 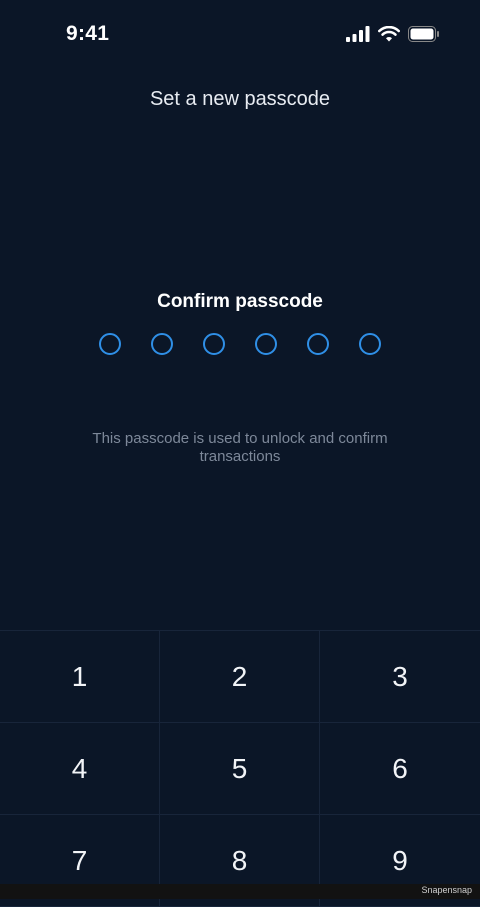 What do you see at coordinates (400, 769) in the screenshot?
I see `keypad-key-6: 6` at bounding box center [400, 769].